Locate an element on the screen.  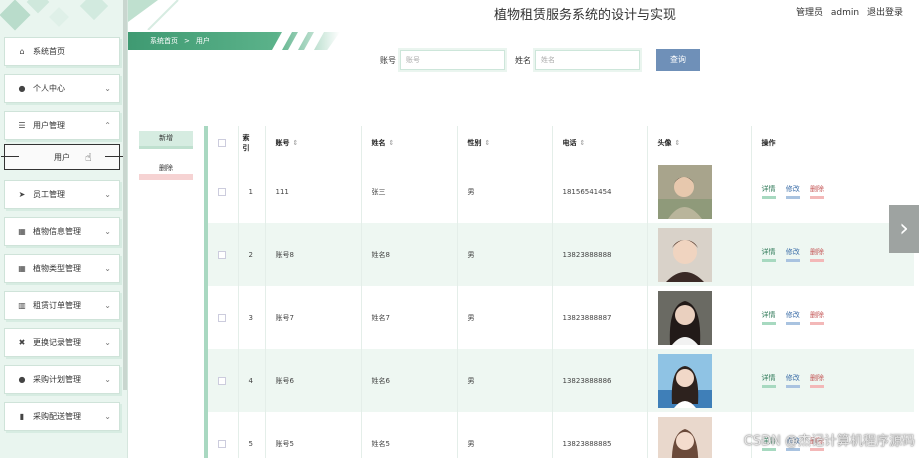
selection-line is located at coordinates (10, 156).